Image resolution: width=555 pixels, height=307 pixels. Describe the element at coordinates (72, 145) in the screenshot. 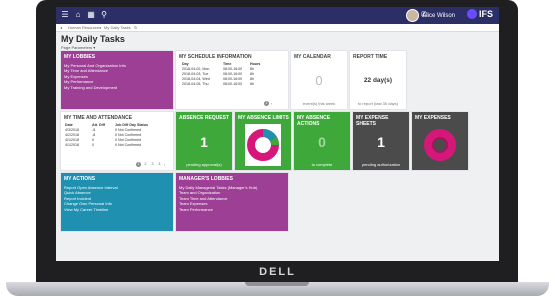

I see `cell: 4/1/2018` at that location.